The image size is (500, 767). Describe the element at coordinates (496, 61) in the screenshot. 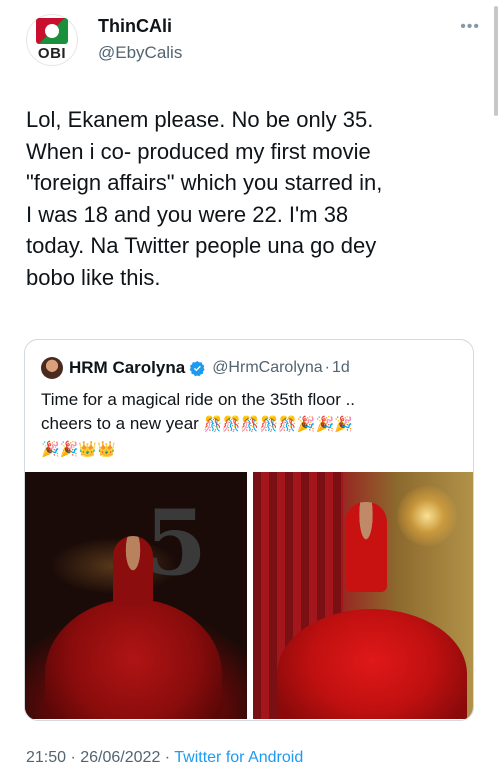

I see `scrollbar` at that location.